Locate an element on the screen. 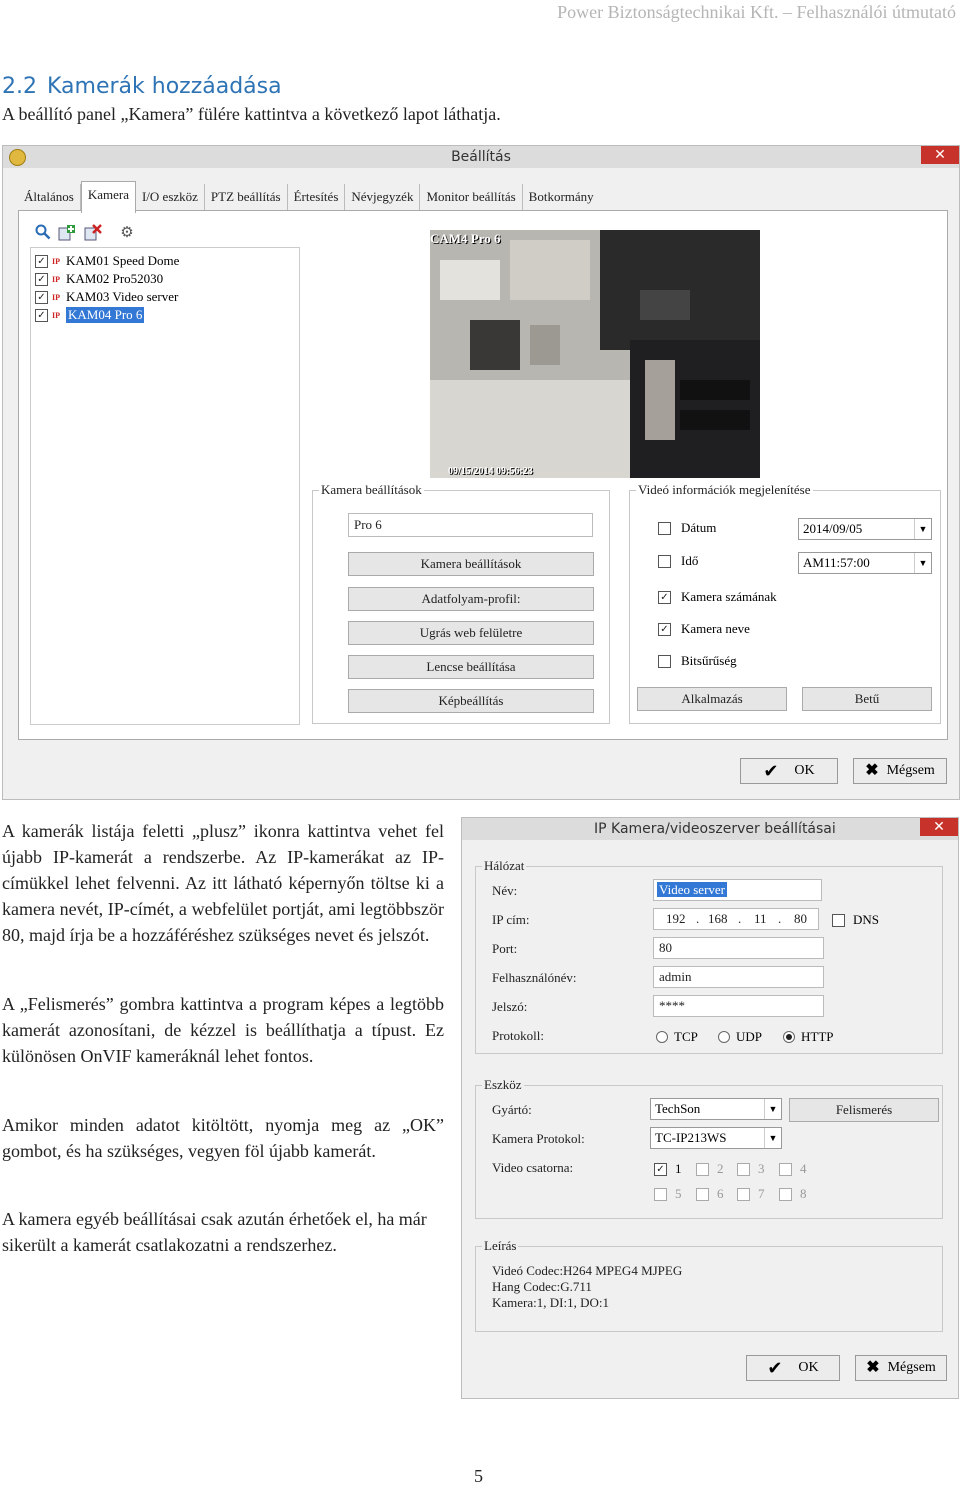 The image size is (960, 1488). network-legend: Hálózat is located at coordinates (504, 866).